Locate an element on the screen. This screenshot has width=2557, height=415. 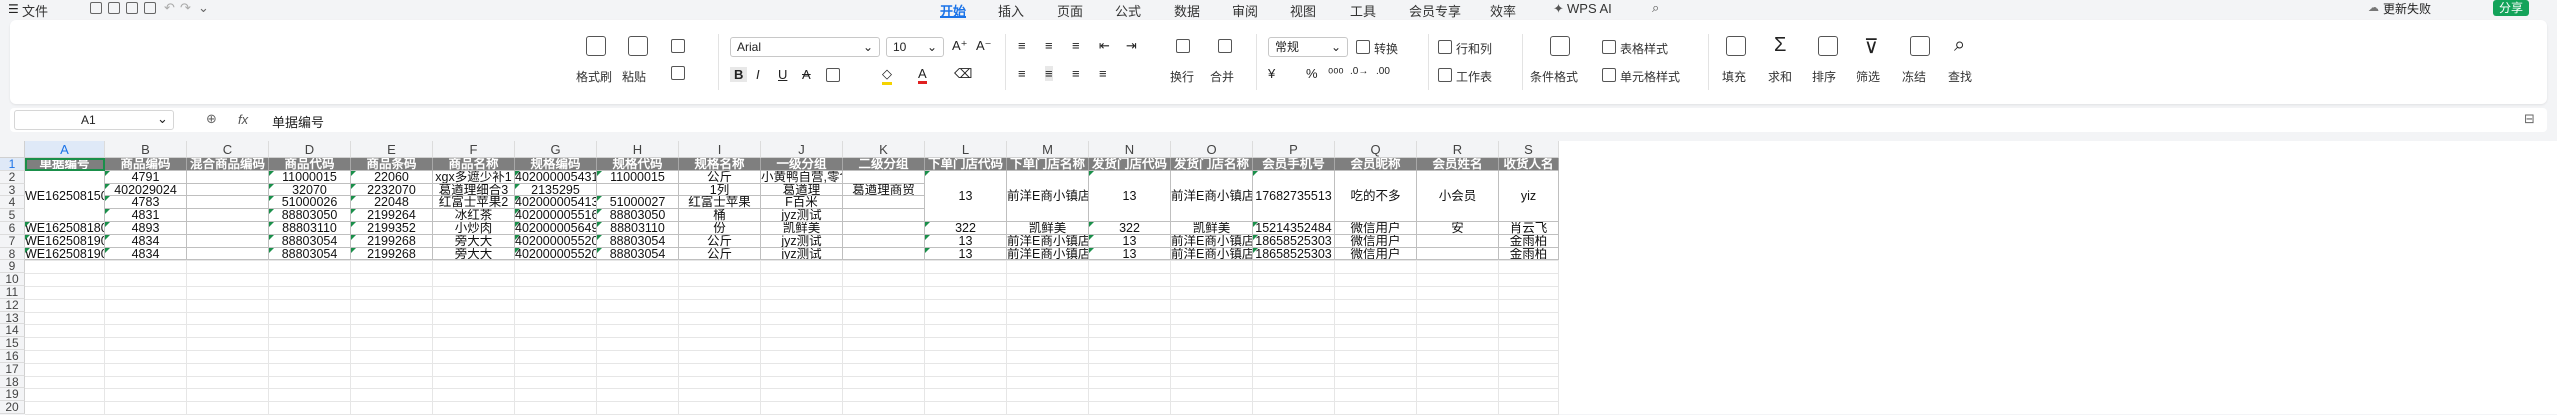
tab-wps-ai: WPS AI is located at coordinates (1589, 8).